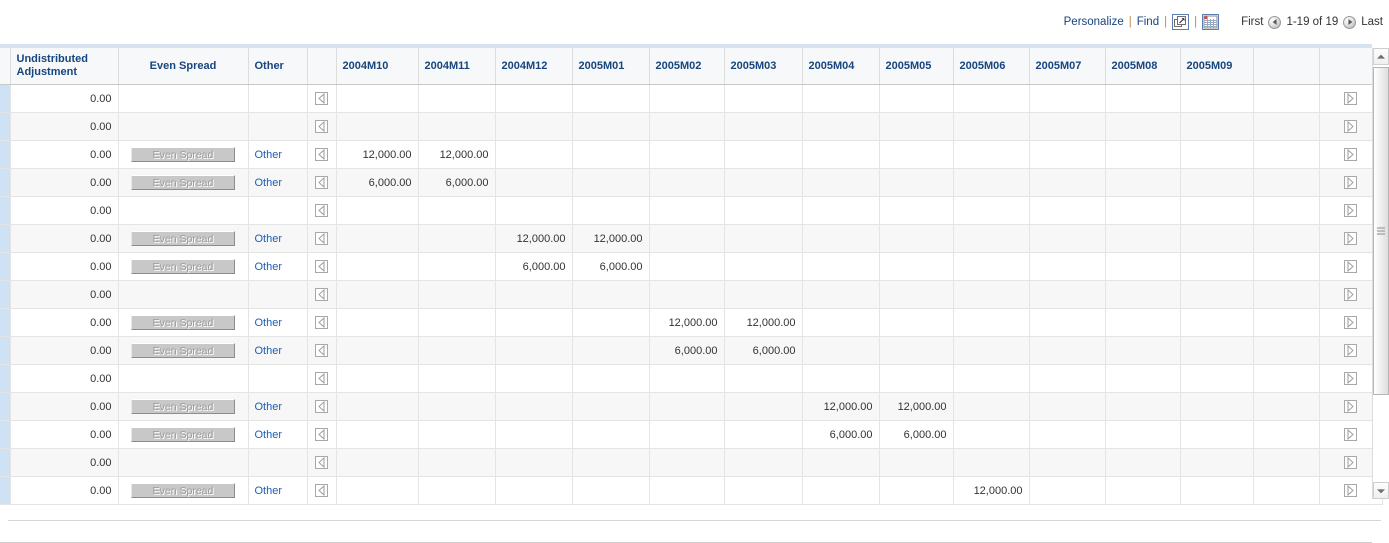  I want to click on column-header-2005m09: 2005M09, so click(1217, 66).